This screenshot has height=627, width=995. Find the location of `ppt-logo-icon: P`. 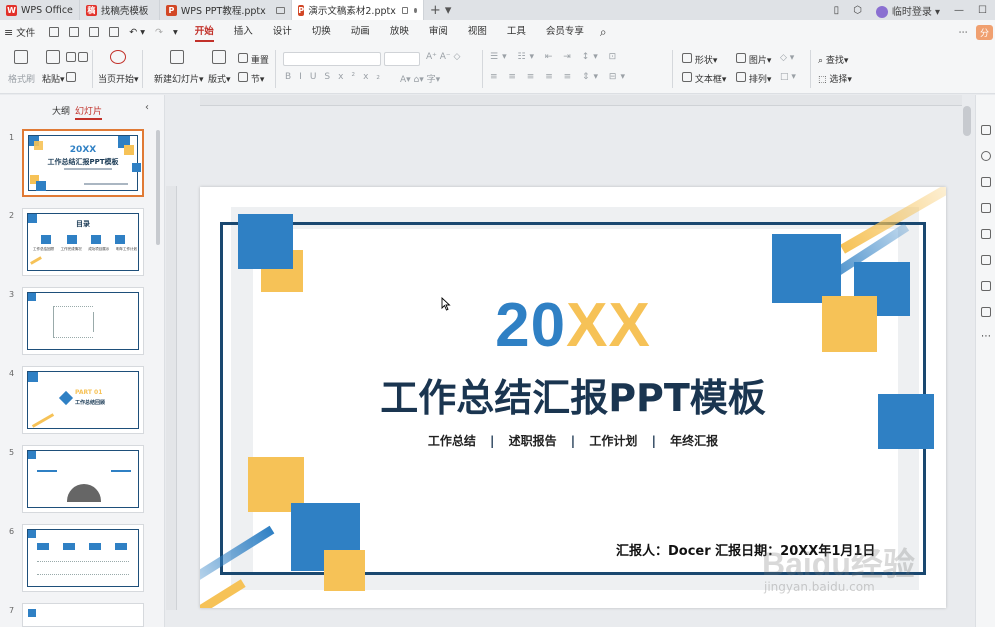

ppt-logo-icon: P is located at coordinates (171, 10).